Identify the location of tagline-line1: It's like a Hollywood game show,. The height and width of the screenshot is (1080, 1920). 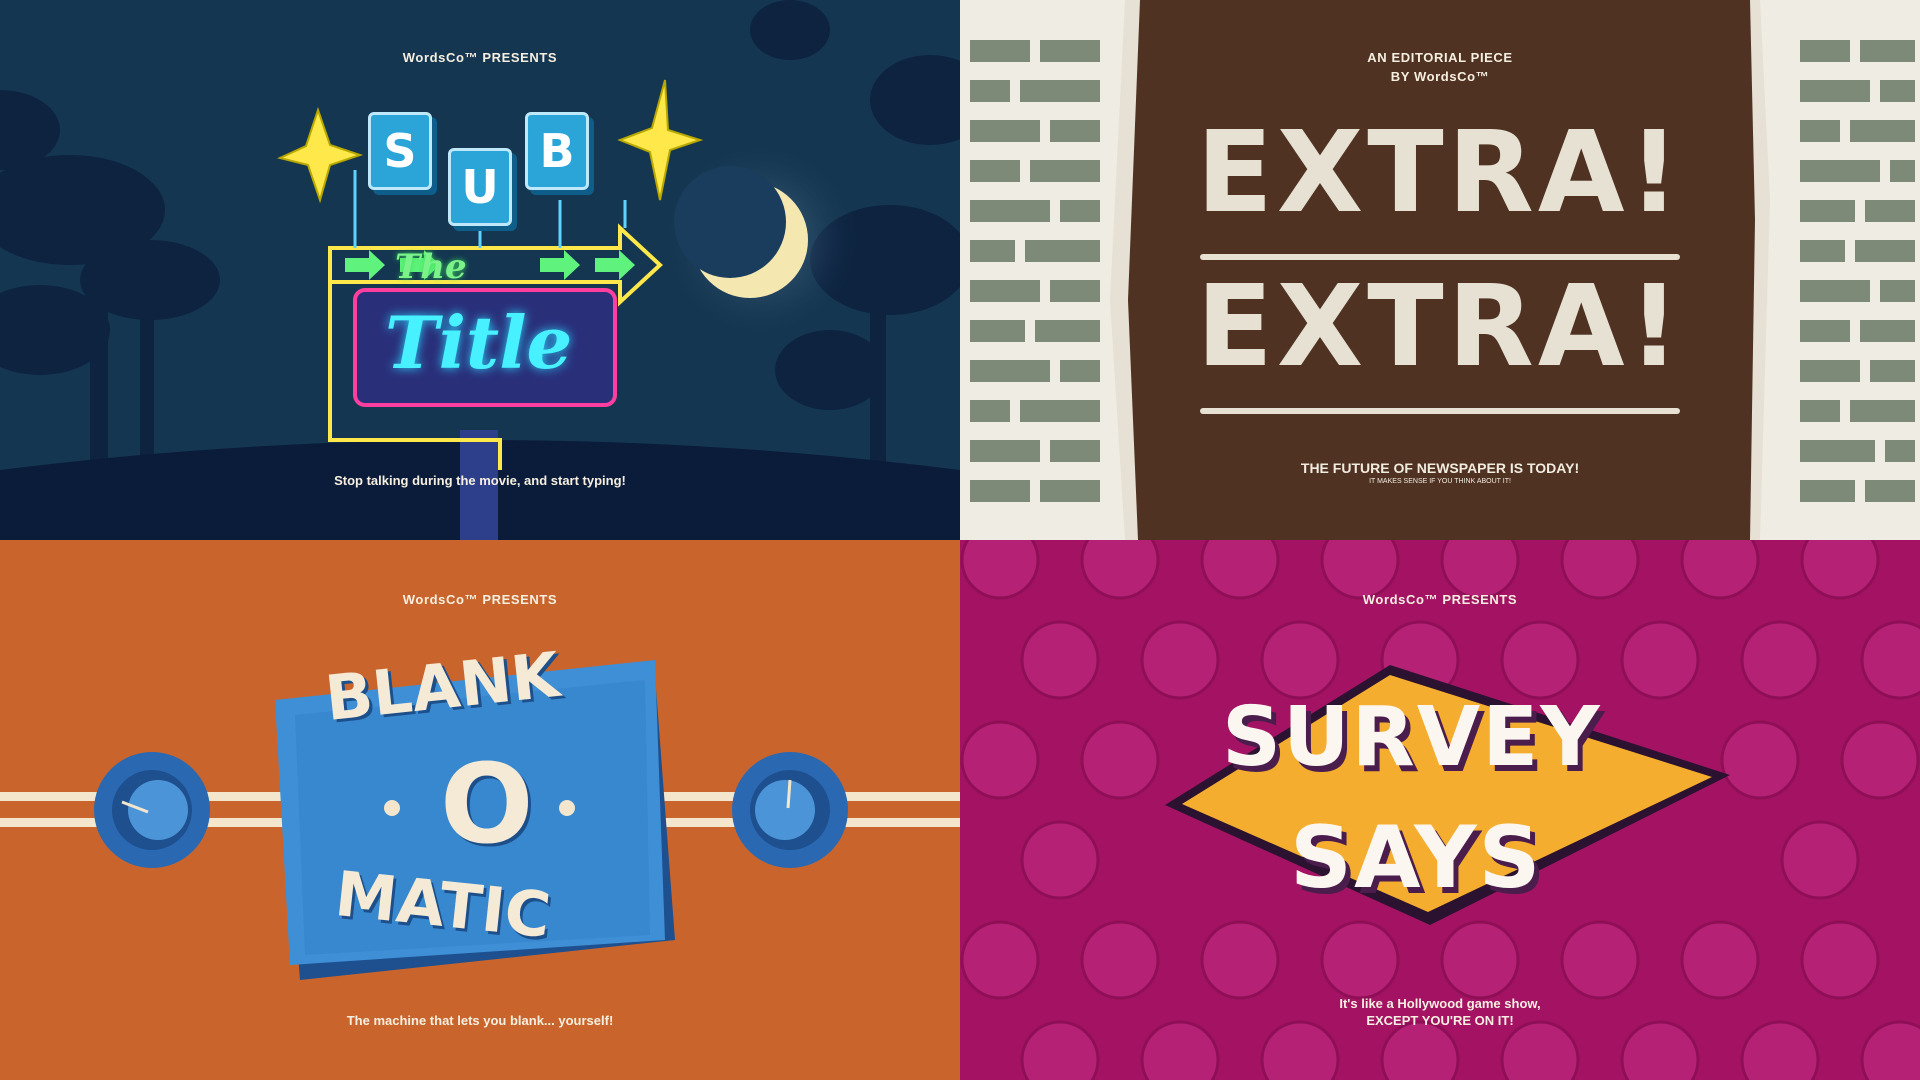
(1440, 1003).